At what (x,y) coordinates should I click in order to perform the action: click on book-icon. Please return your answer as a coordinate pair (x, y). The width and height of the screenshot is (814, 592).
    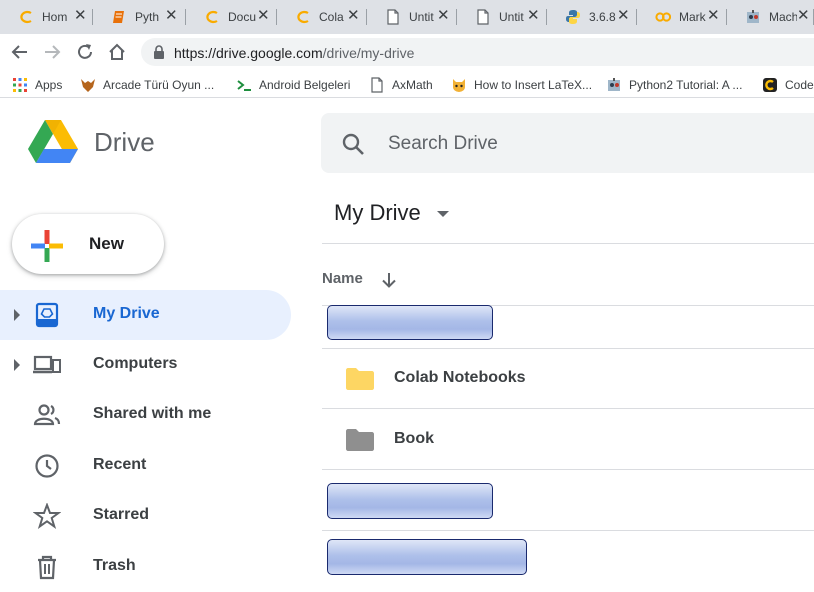
    Looking at the image, I should click on (118, 17).